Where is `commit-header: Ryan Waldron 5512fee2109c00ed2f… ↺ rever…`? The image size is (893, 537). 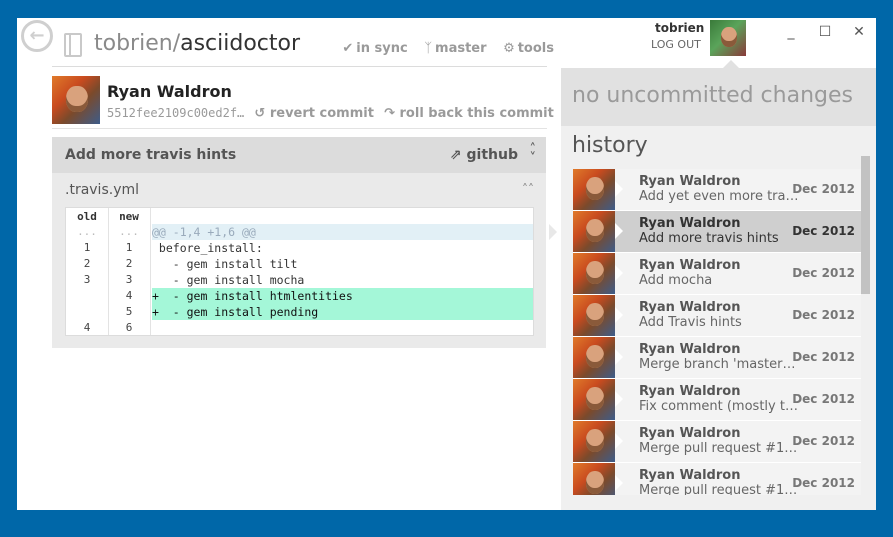
commit-header: Ryan Waldron 5512fee2109c00ed2f… ↺ rever… is located at coordinates (303, 102).